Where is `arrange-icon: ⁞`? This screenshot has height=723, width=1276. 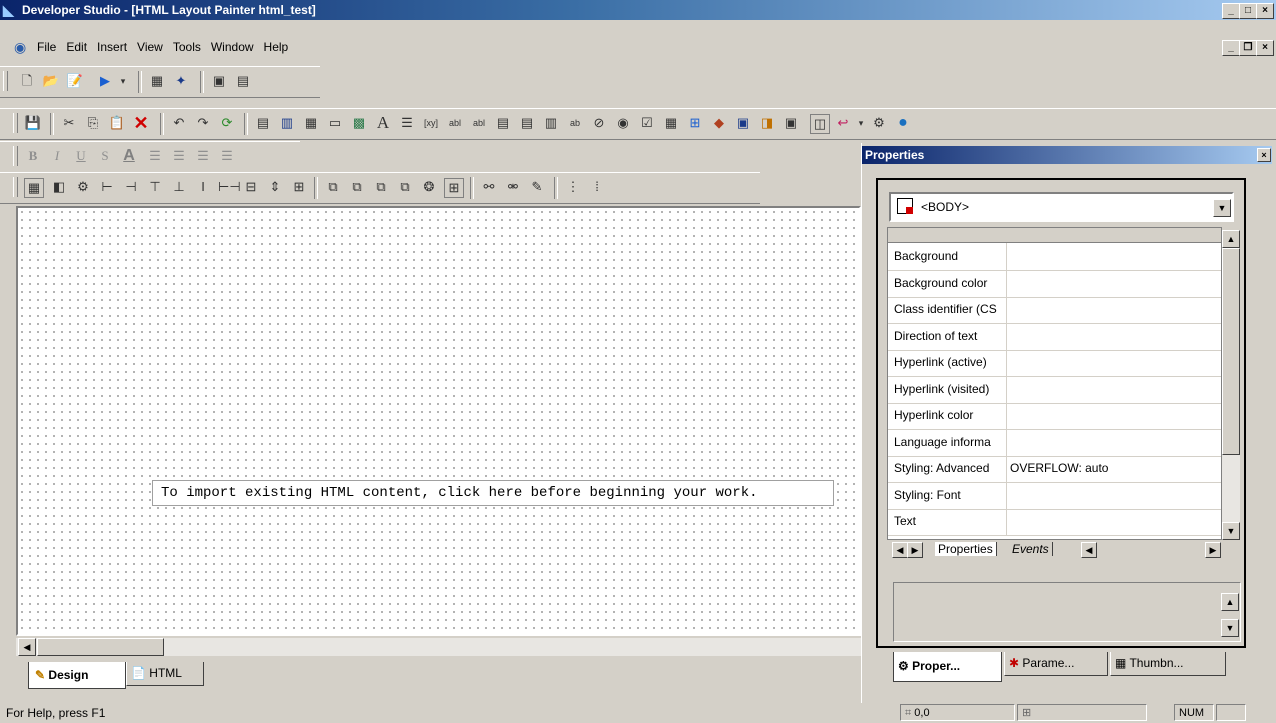 arrange-icon: ⁞ is located at coordinates (597, 187).